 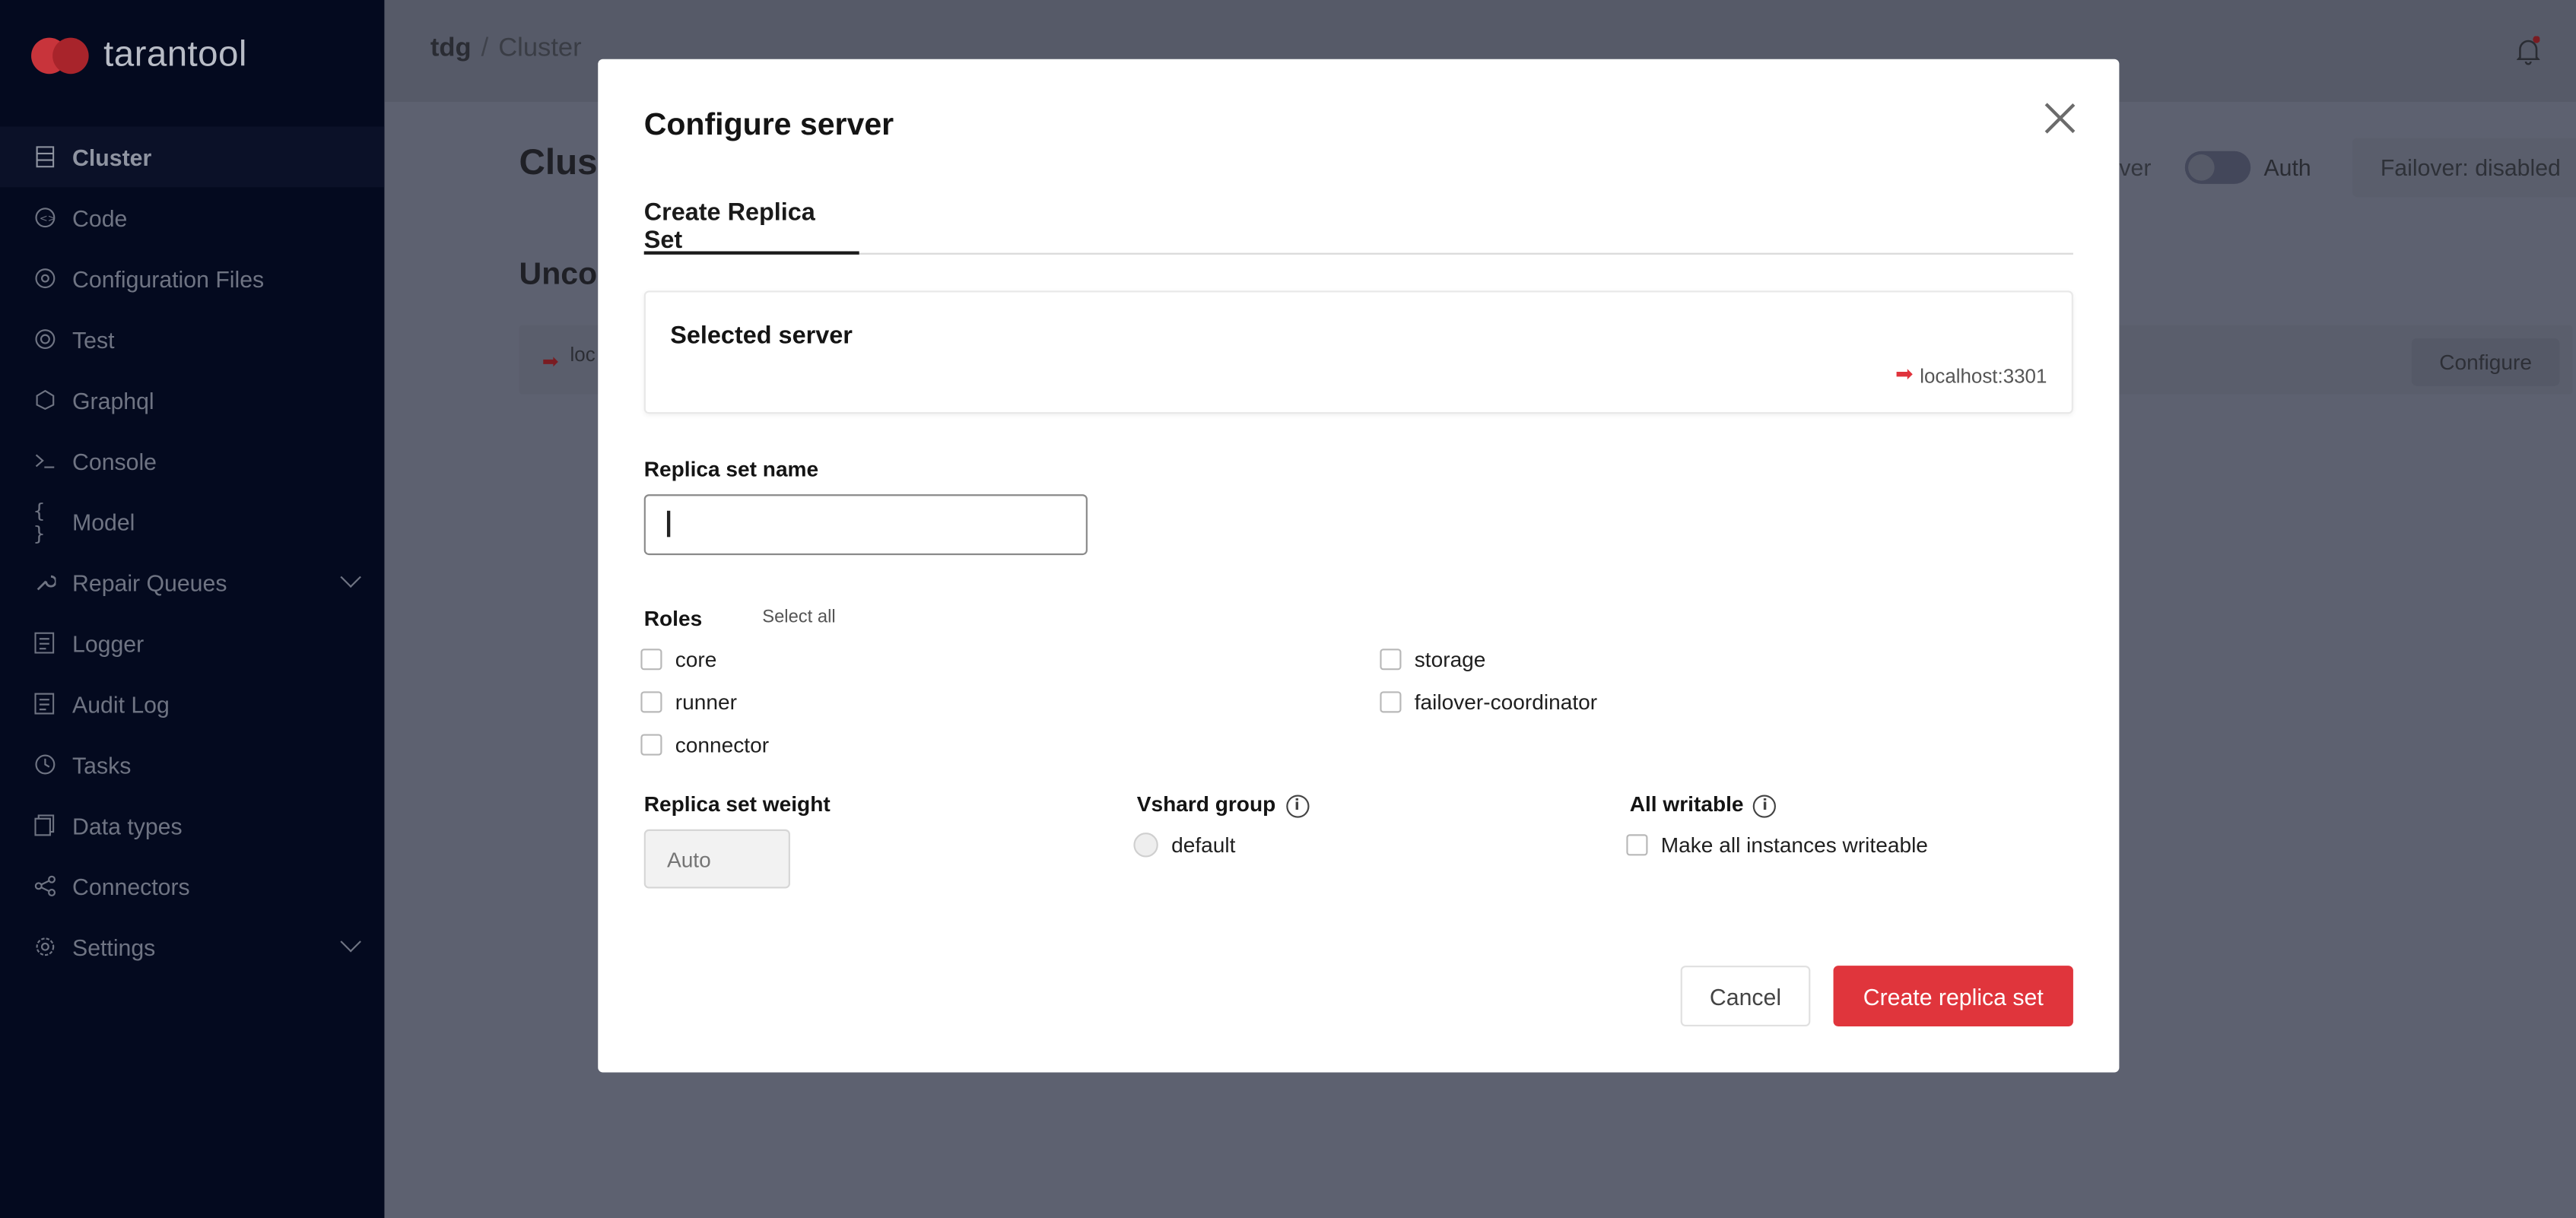 What do you see at coordinates (114, 460) in the screenshot?
I see `sidebar-item-label: Console` at bounding box center [114, 460].